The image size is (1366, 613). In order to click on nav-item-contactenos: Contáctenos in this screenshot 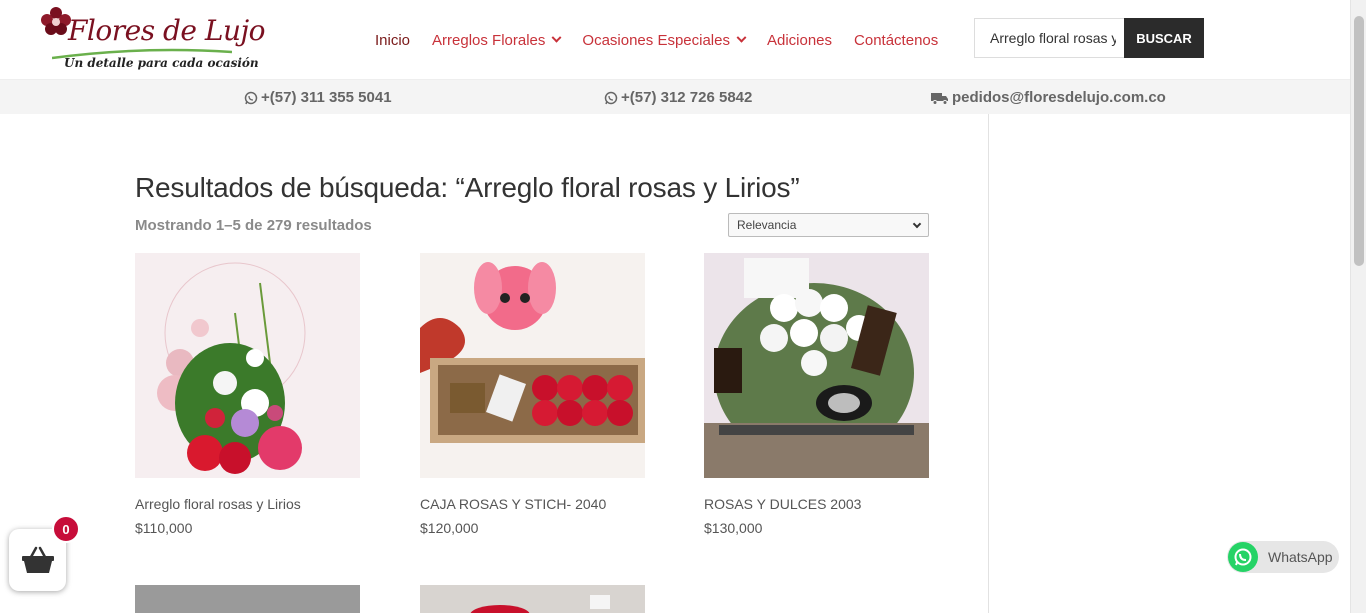, I will do `click(896, 40)`.